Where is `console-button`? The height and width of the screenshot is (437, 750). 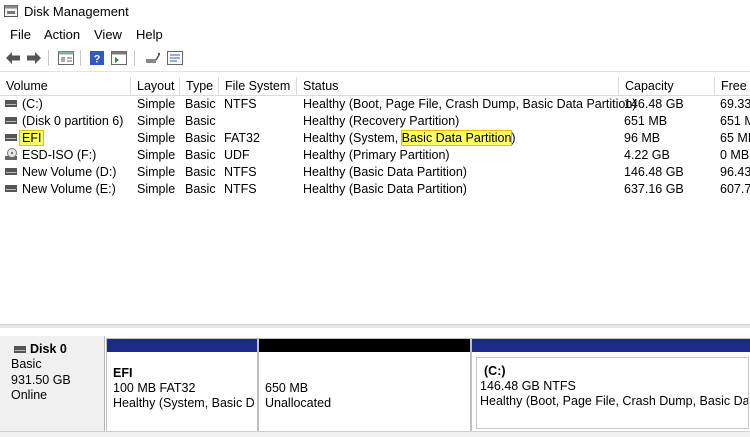
console-button is located at coordinates (119, 58).